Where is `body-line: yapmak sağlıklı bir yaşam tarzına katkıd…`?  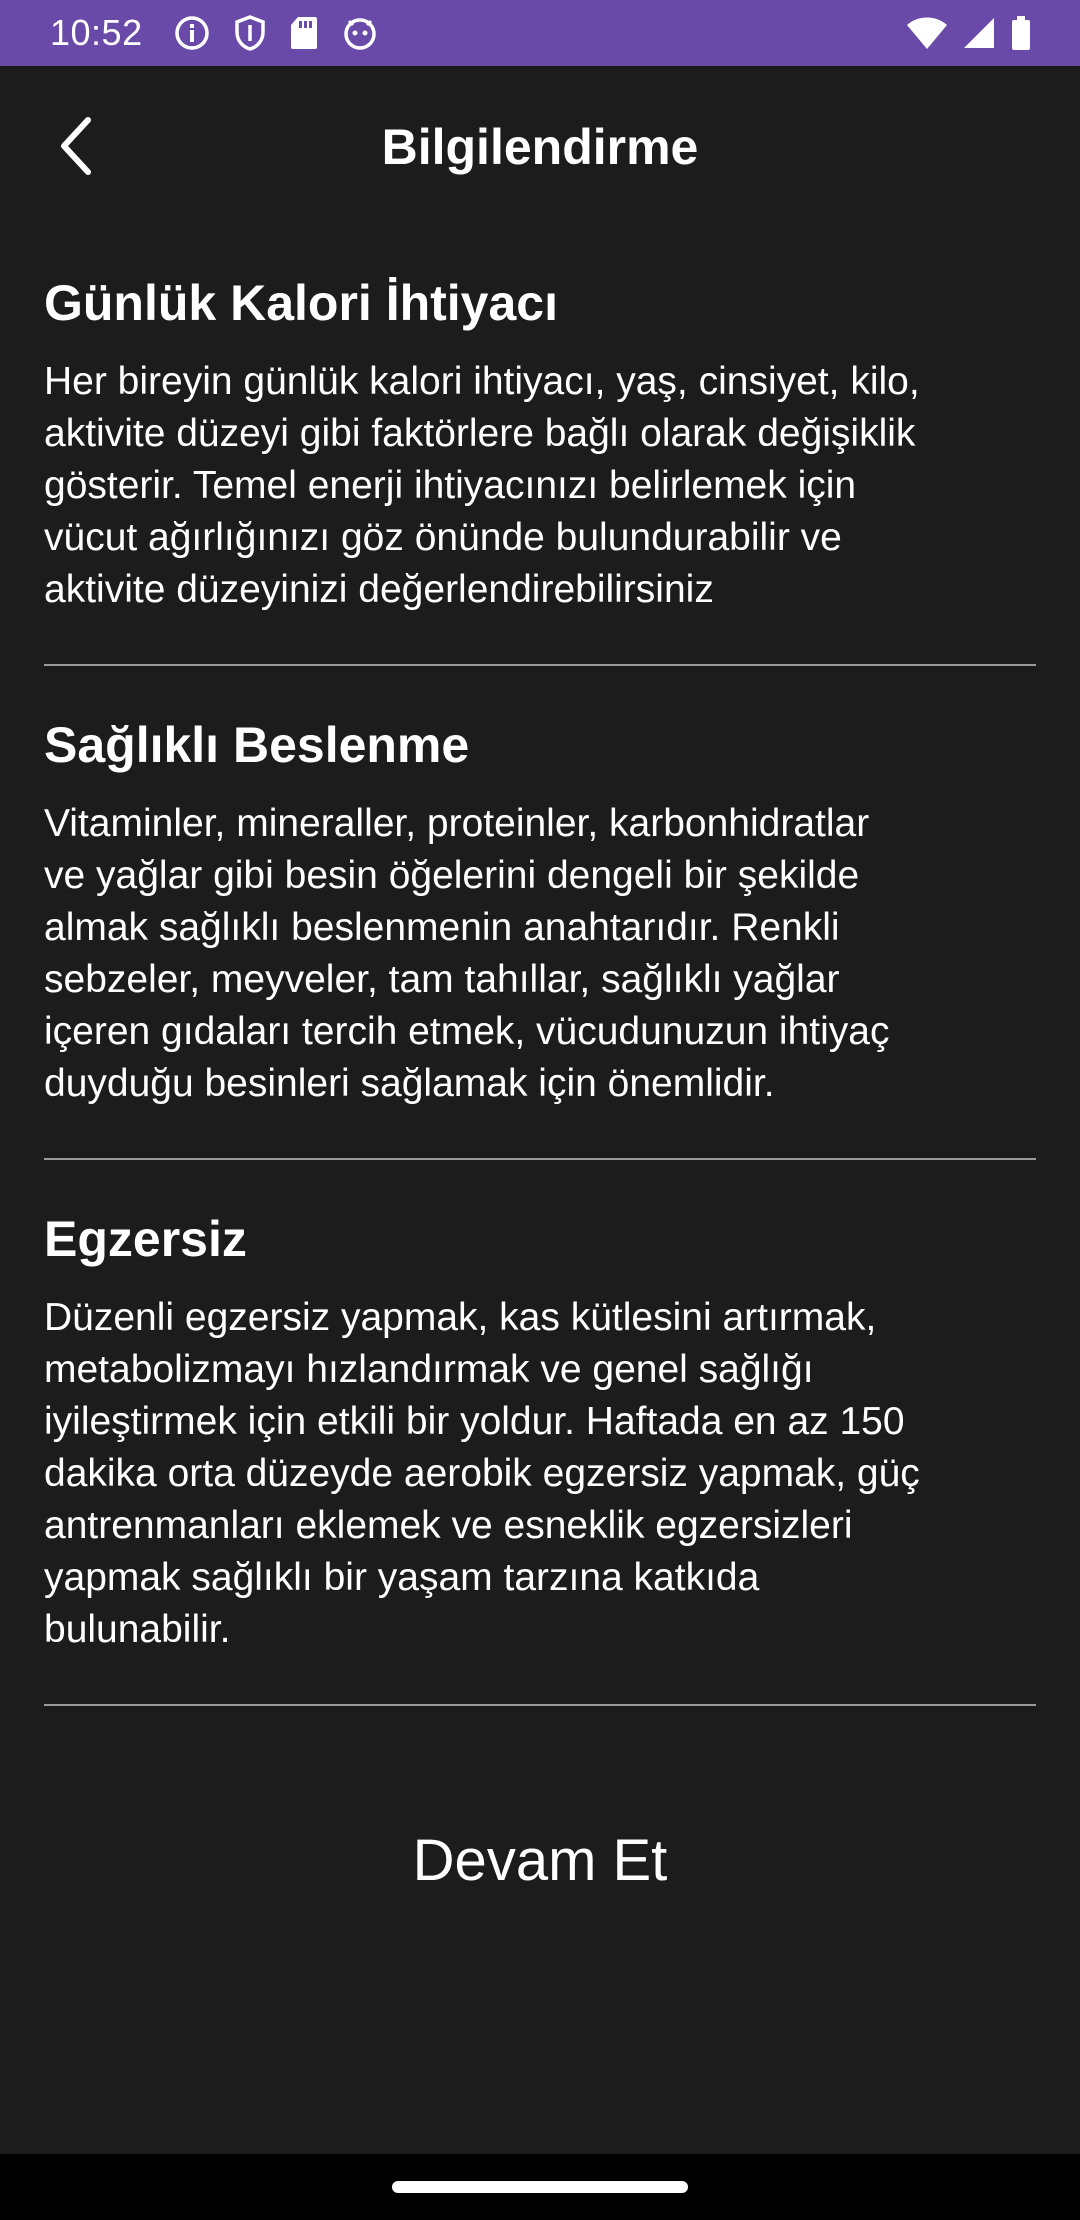 body-line: yapmak sağlıklı bir yaşam tarzına katkıd… is located at coordinates (402, 1577).